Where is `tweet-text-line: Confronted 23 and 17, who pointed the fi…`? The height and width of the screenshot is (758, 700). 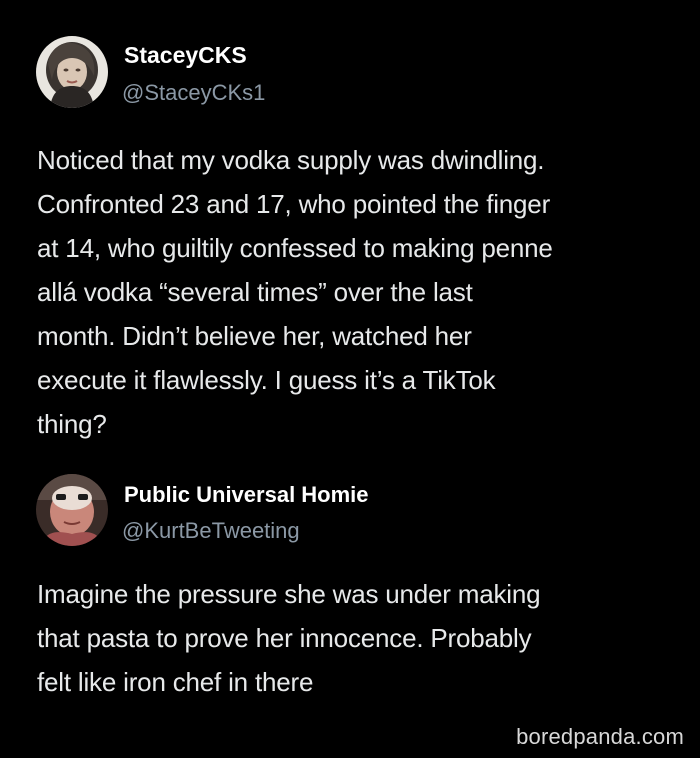 tweet-text-line: Confronted 23 and 17, who pointed the fi… is located at coordinates (294, 204).